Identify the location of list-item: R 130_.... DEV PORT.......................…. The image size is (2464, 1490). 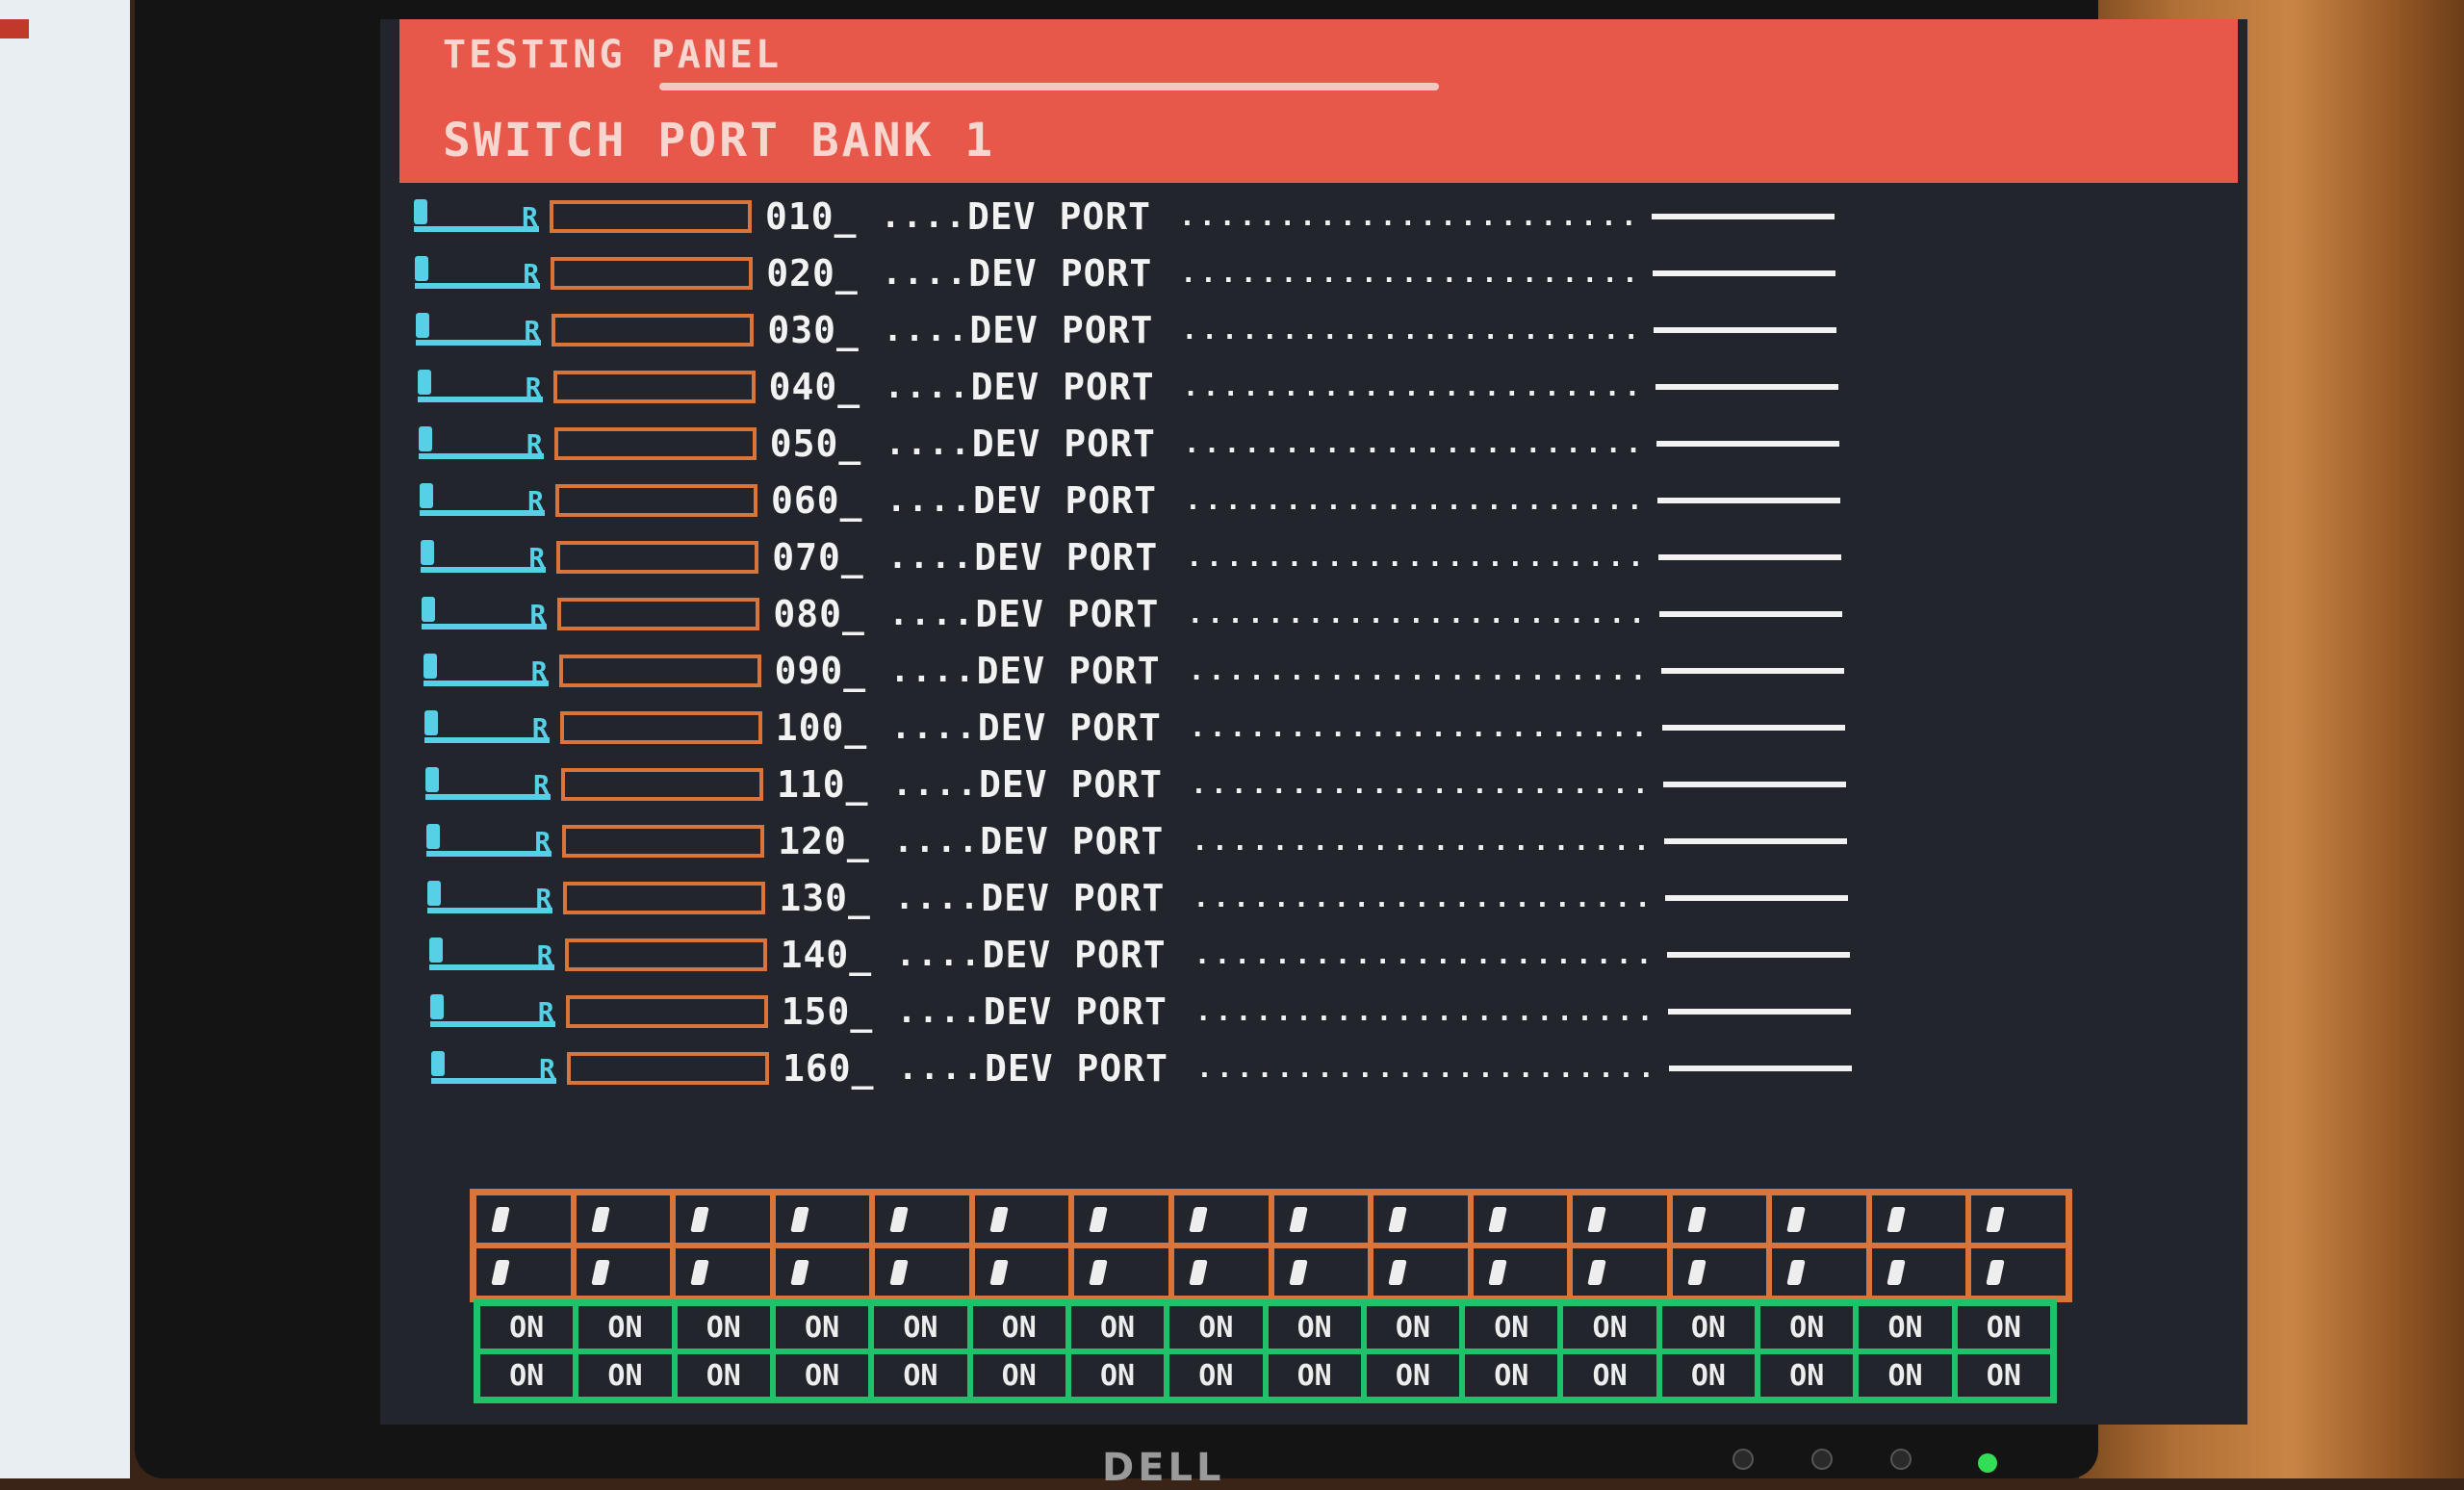
(1325, 897).